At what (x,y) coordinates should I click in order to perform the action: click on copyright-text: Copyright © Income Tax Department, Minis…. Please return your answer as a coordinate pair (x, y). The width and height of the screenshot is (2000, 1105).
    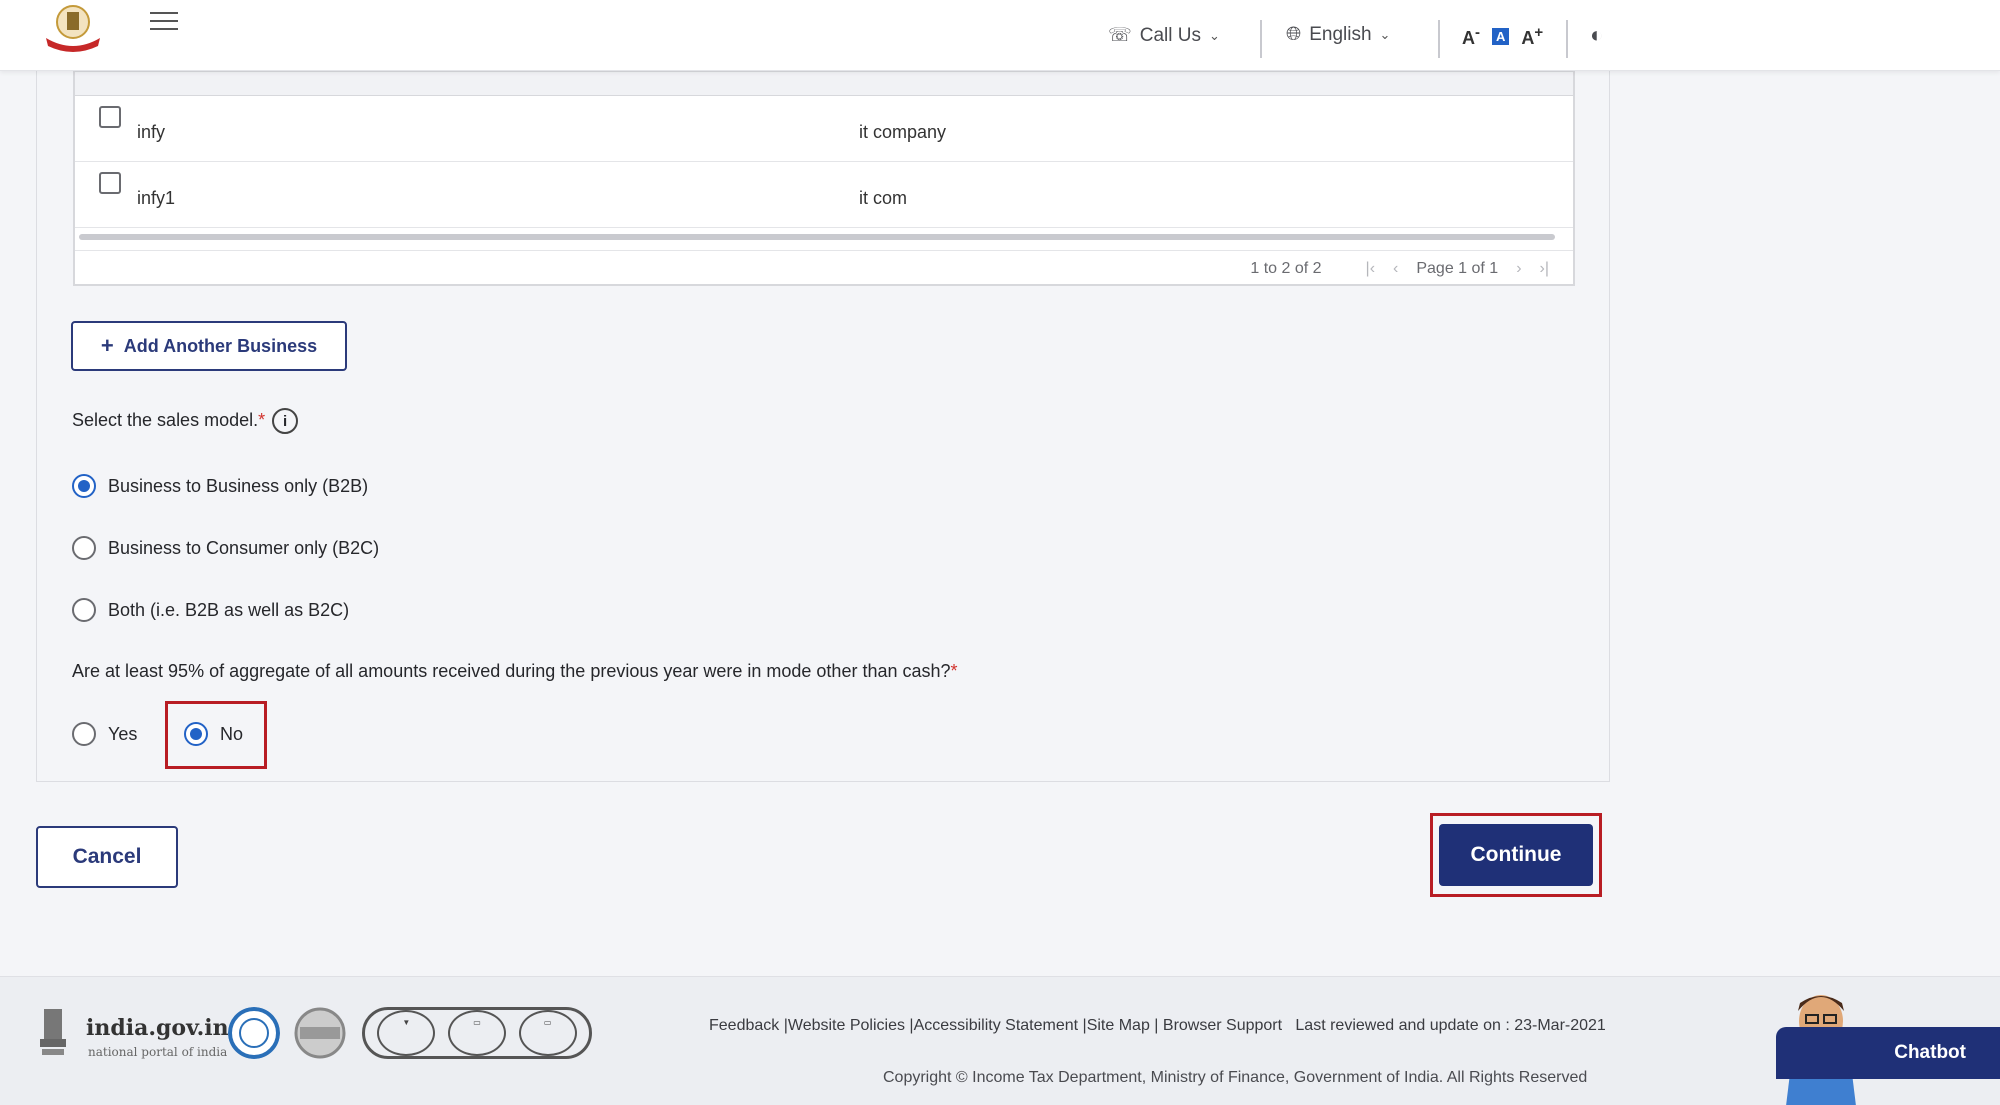
    Looking at the image, I should click on (1235, 1077).